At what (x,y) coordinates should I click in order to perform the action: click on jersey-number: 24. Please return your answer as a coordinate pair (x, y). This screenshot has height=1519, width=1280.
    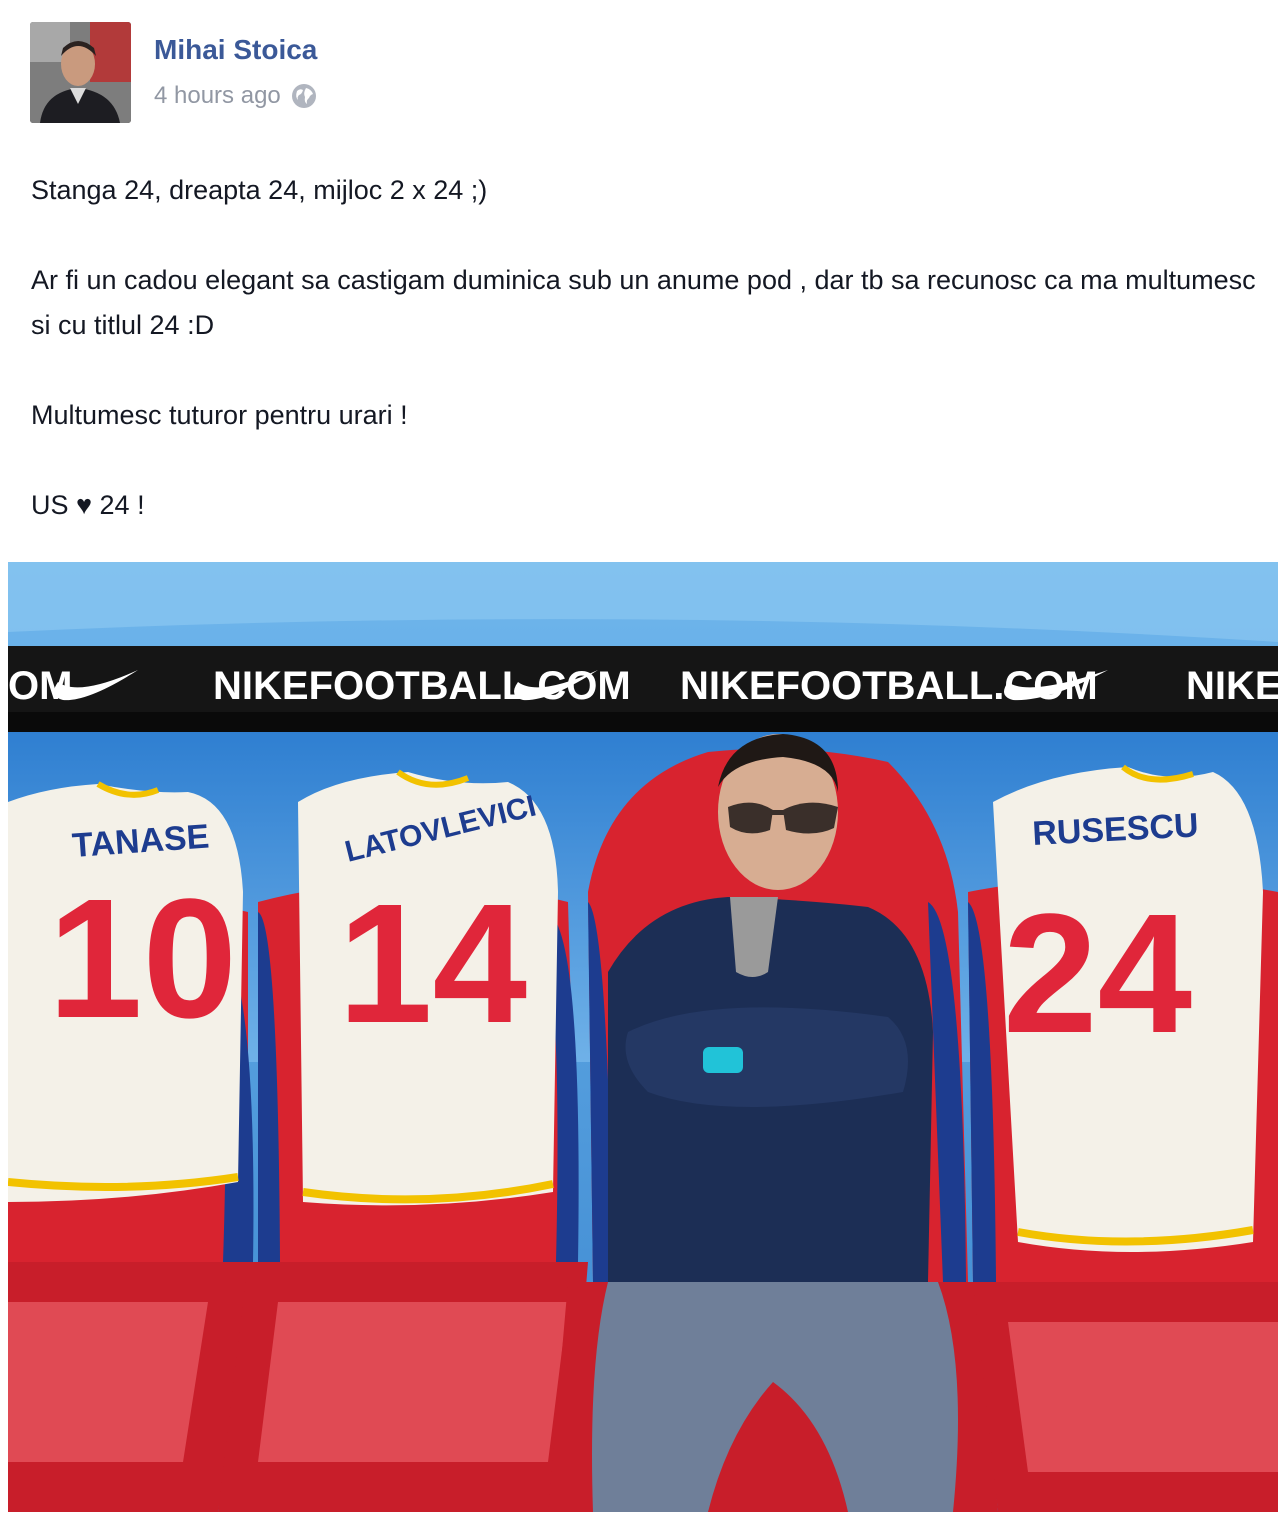
    Looking at the image, I should click on (1097, 974).